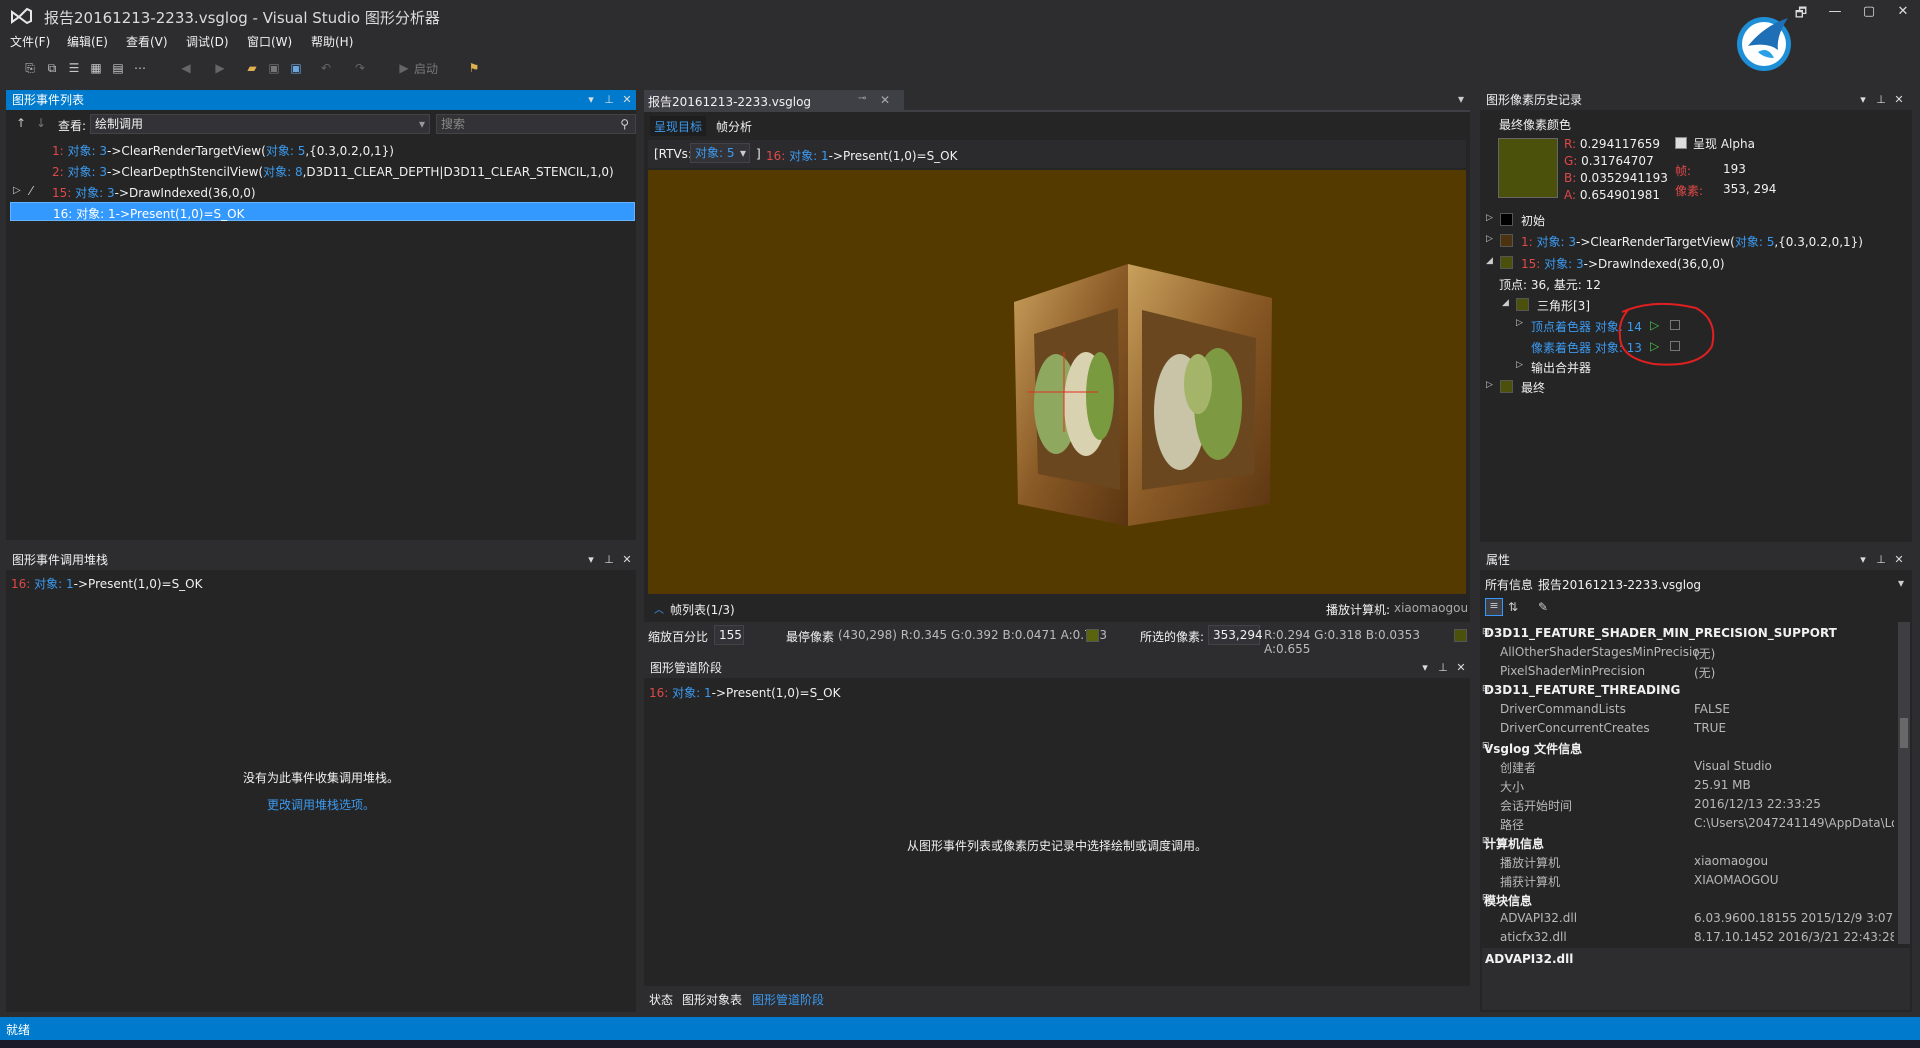 This screenshot has width=1920, height=1048. I want to click on menu-debug: 调试(D), so click(207, 41).